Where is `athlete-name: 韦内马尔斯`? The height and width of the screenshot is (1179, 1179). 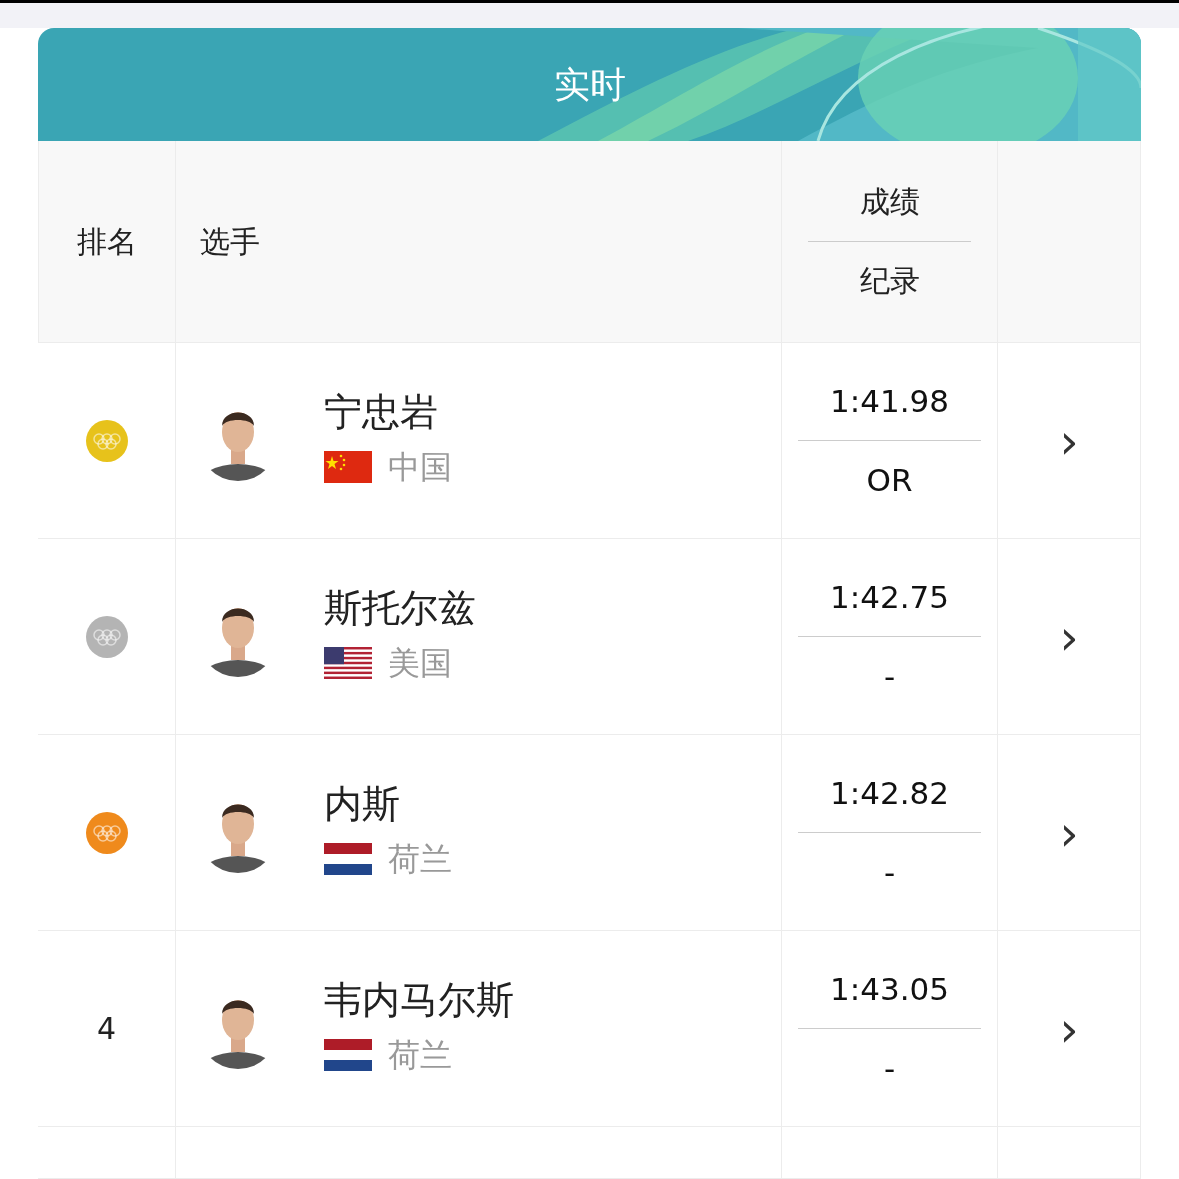
athlete-name: 韦内马尔斯 is located at coordinates (419, 1000).